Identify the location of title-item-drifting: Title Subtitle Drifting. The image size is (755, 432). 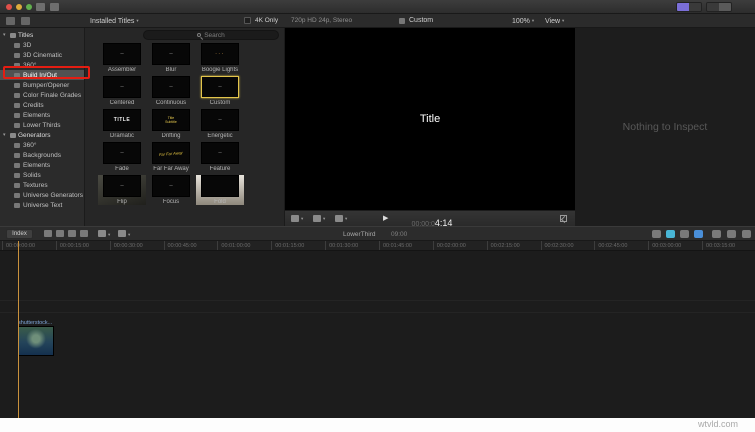
(171, 124).